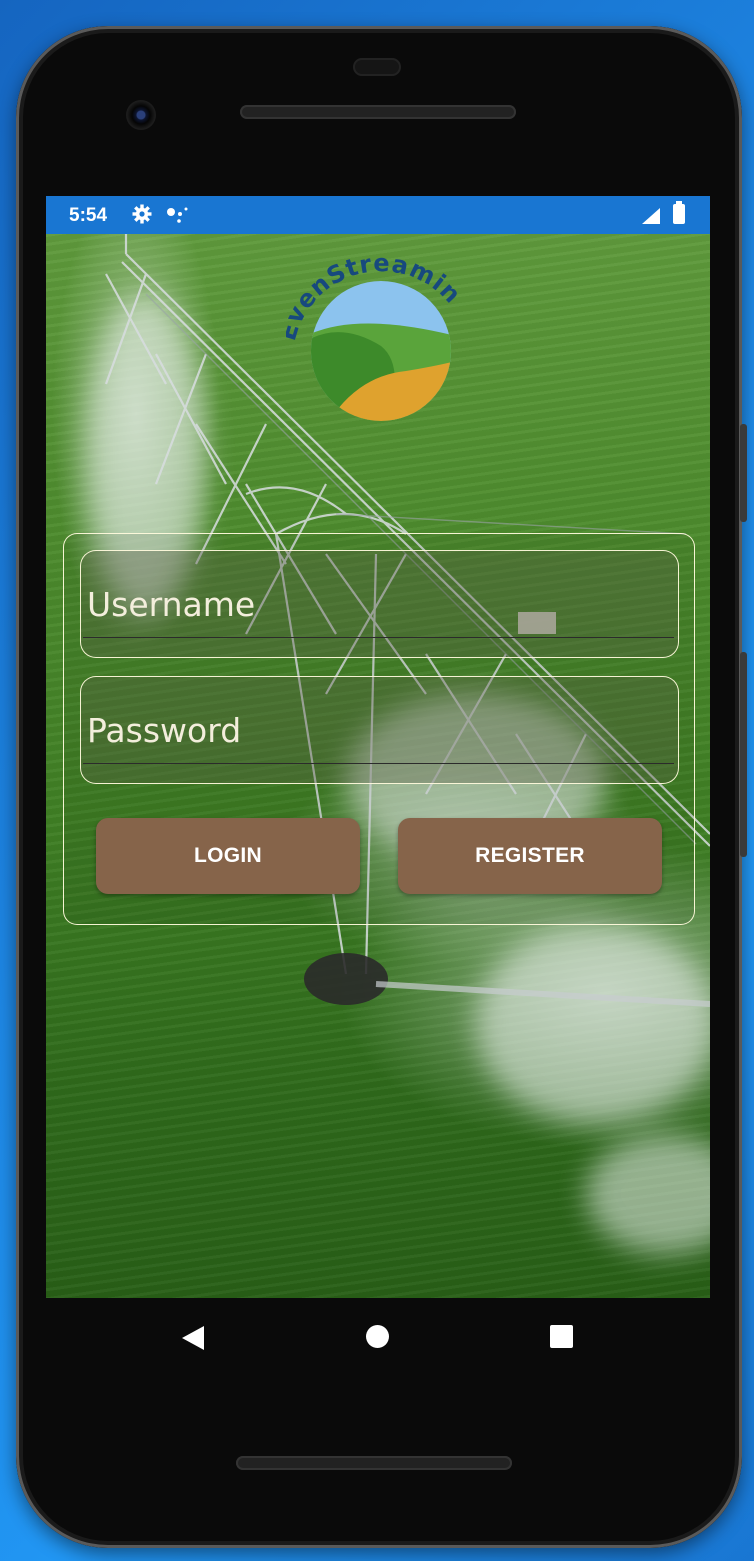 This screenshot has width=754, height=1561. What do you see at coordinates (530, 856) in the screenshot?
I see `register-button: REGISTER` at bounding box center [530, 856].